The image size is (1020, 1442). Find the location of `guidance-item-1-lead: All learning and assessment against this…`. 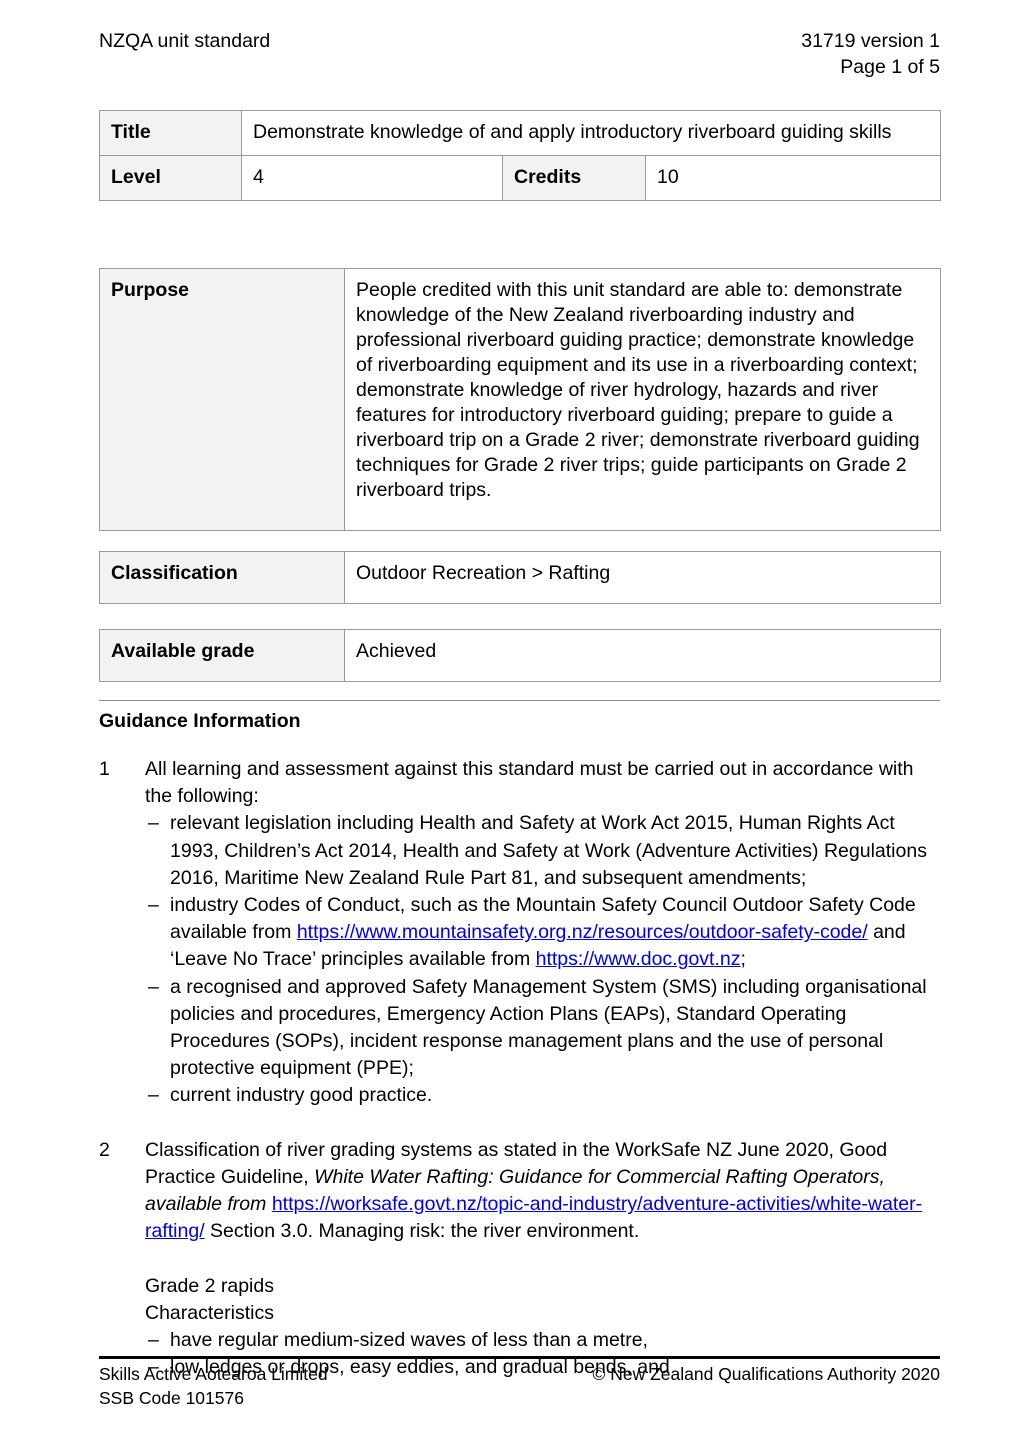

guidance-item-1-lead: All learning and assessment against this… is located at coordinates (529, 783).